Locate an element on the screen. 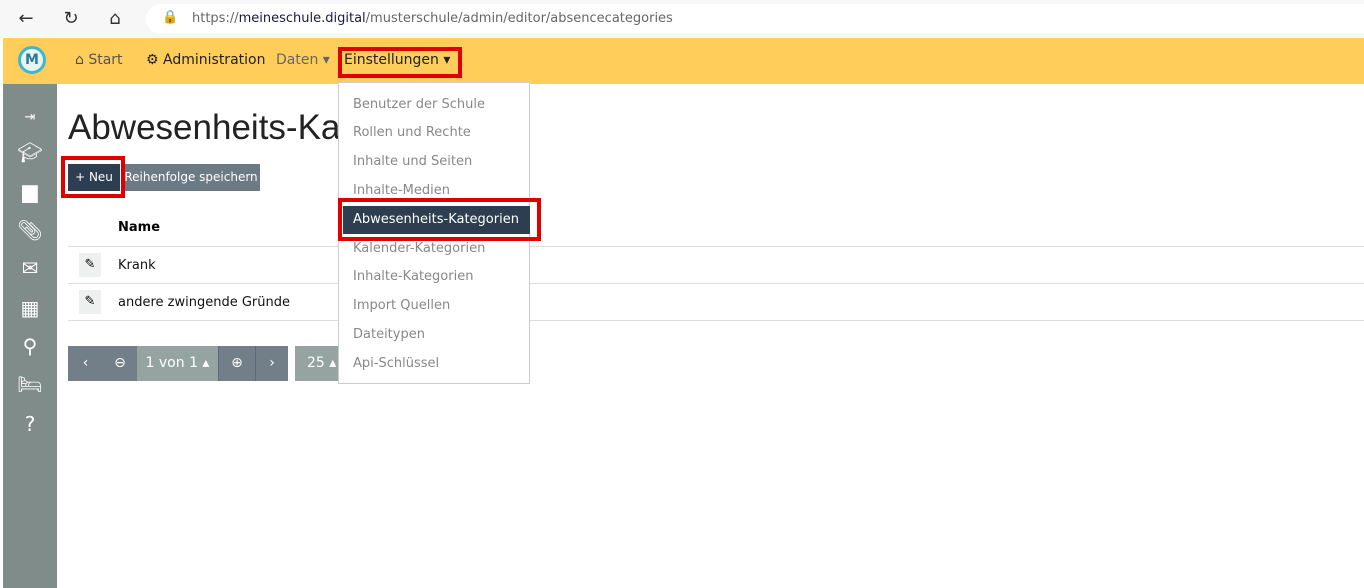 Image resolution: width=1364 pixels, height=588 pixels. gear-icon: ⚙ is located at coordinates (152, 60).